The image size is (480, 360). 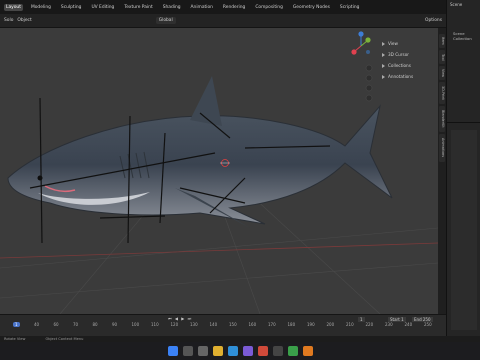 What do you see at coordinates (442, 57) in the screenshot?
I see `sidebar-tab-tool: Tool` at bounding box center [442, 57].